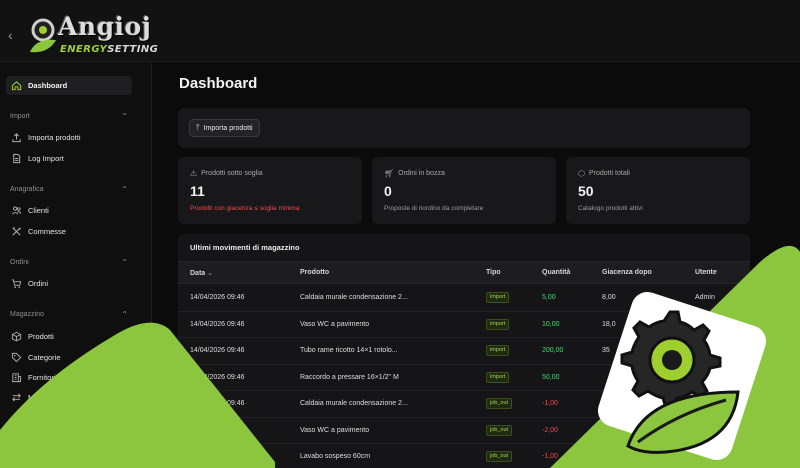 The height and width of the screenshot is (468, 800). Describe the element at coordinates (16, 283) in the screenshot. I see `cart-icon` at that location.